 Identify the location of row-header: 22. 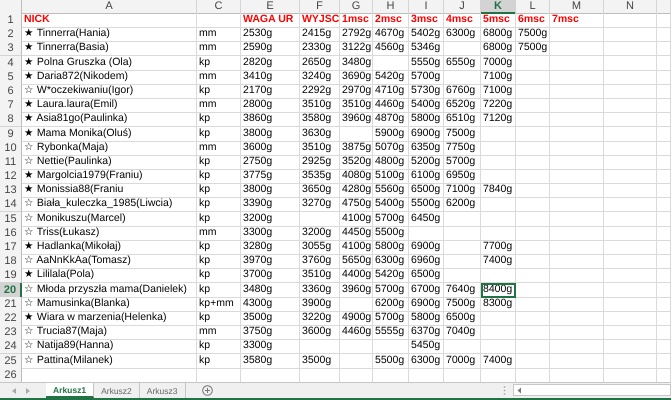
(11, 318).